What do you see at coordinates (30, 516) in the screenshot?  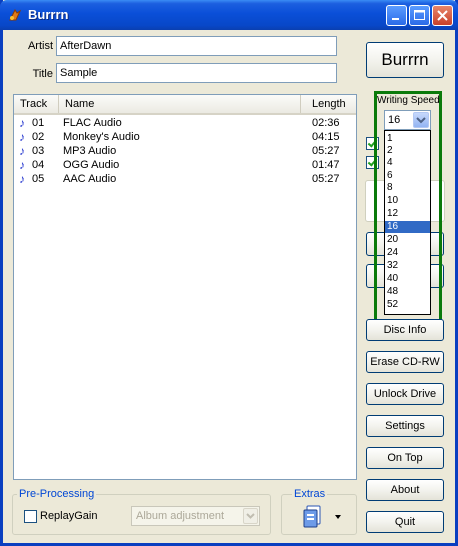 I see `replaygain-checkbox` at bounding box center [30, 516].